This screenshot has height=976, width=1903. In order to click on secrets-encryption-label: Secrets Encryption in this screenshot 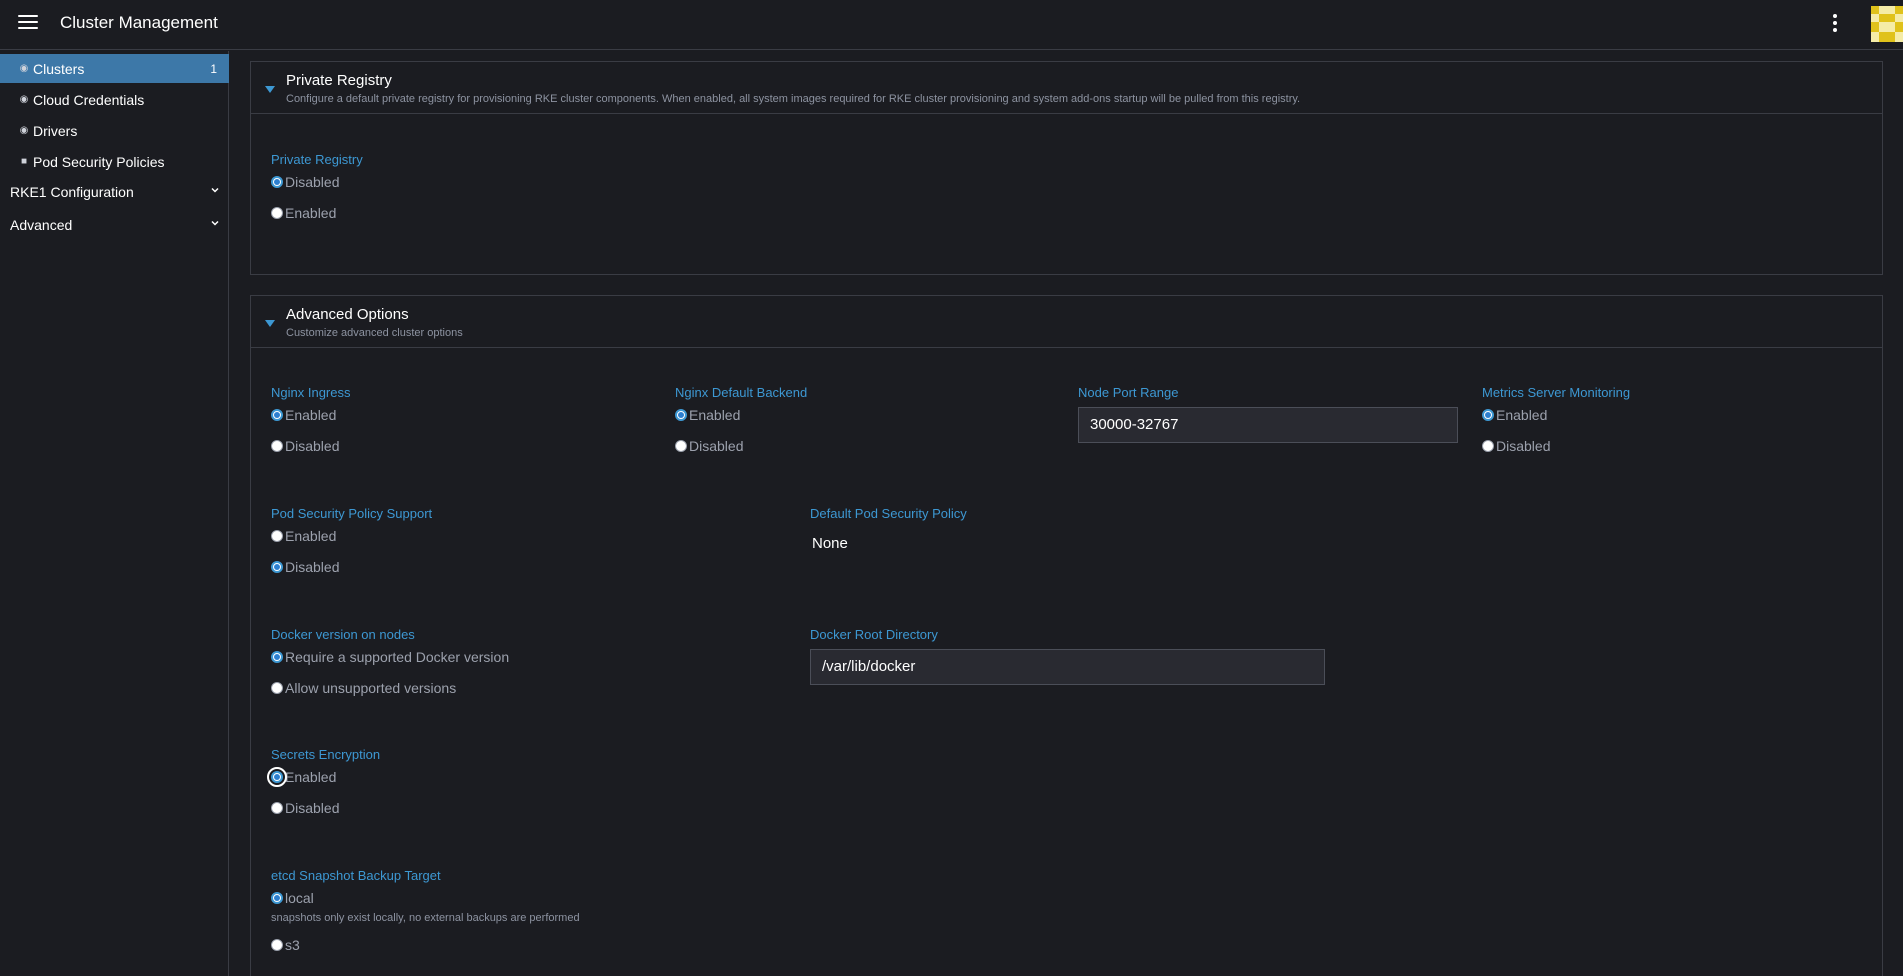, I will do `click(326, 754)`.